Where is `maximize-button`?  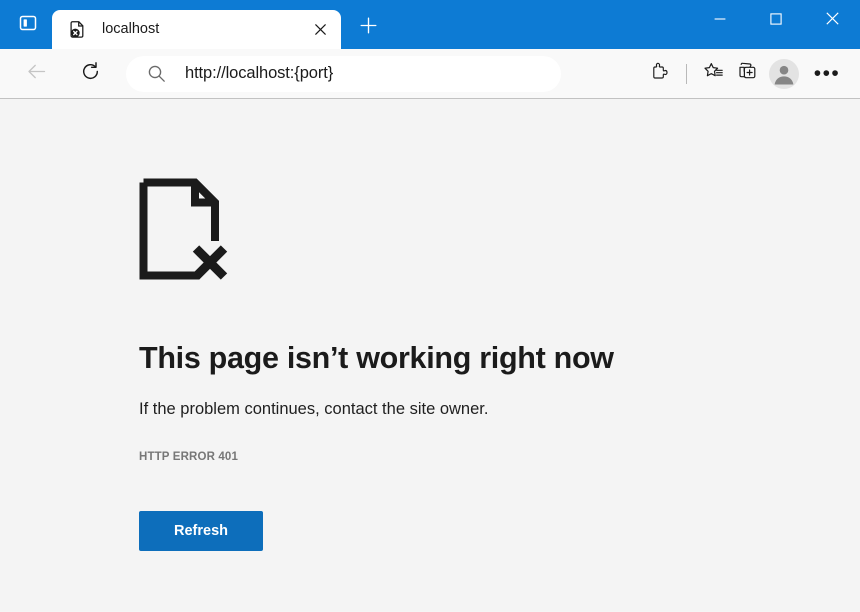 maximize-button is located at coordinates (776, 21).